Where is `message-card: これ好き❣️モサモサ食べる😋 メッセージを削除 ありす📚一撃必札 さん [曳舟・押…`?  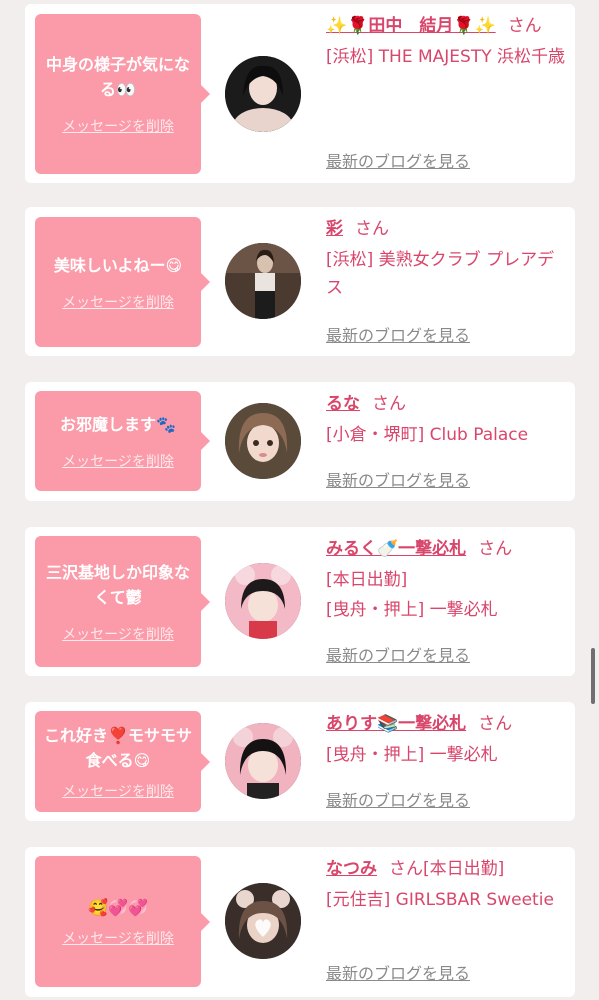
message-card: これ好き❣️モサモサ食べる😋 メッセージを削除 ありす📚一撃必札 さん [曳舟・押… is located at coordinates (300, 761).